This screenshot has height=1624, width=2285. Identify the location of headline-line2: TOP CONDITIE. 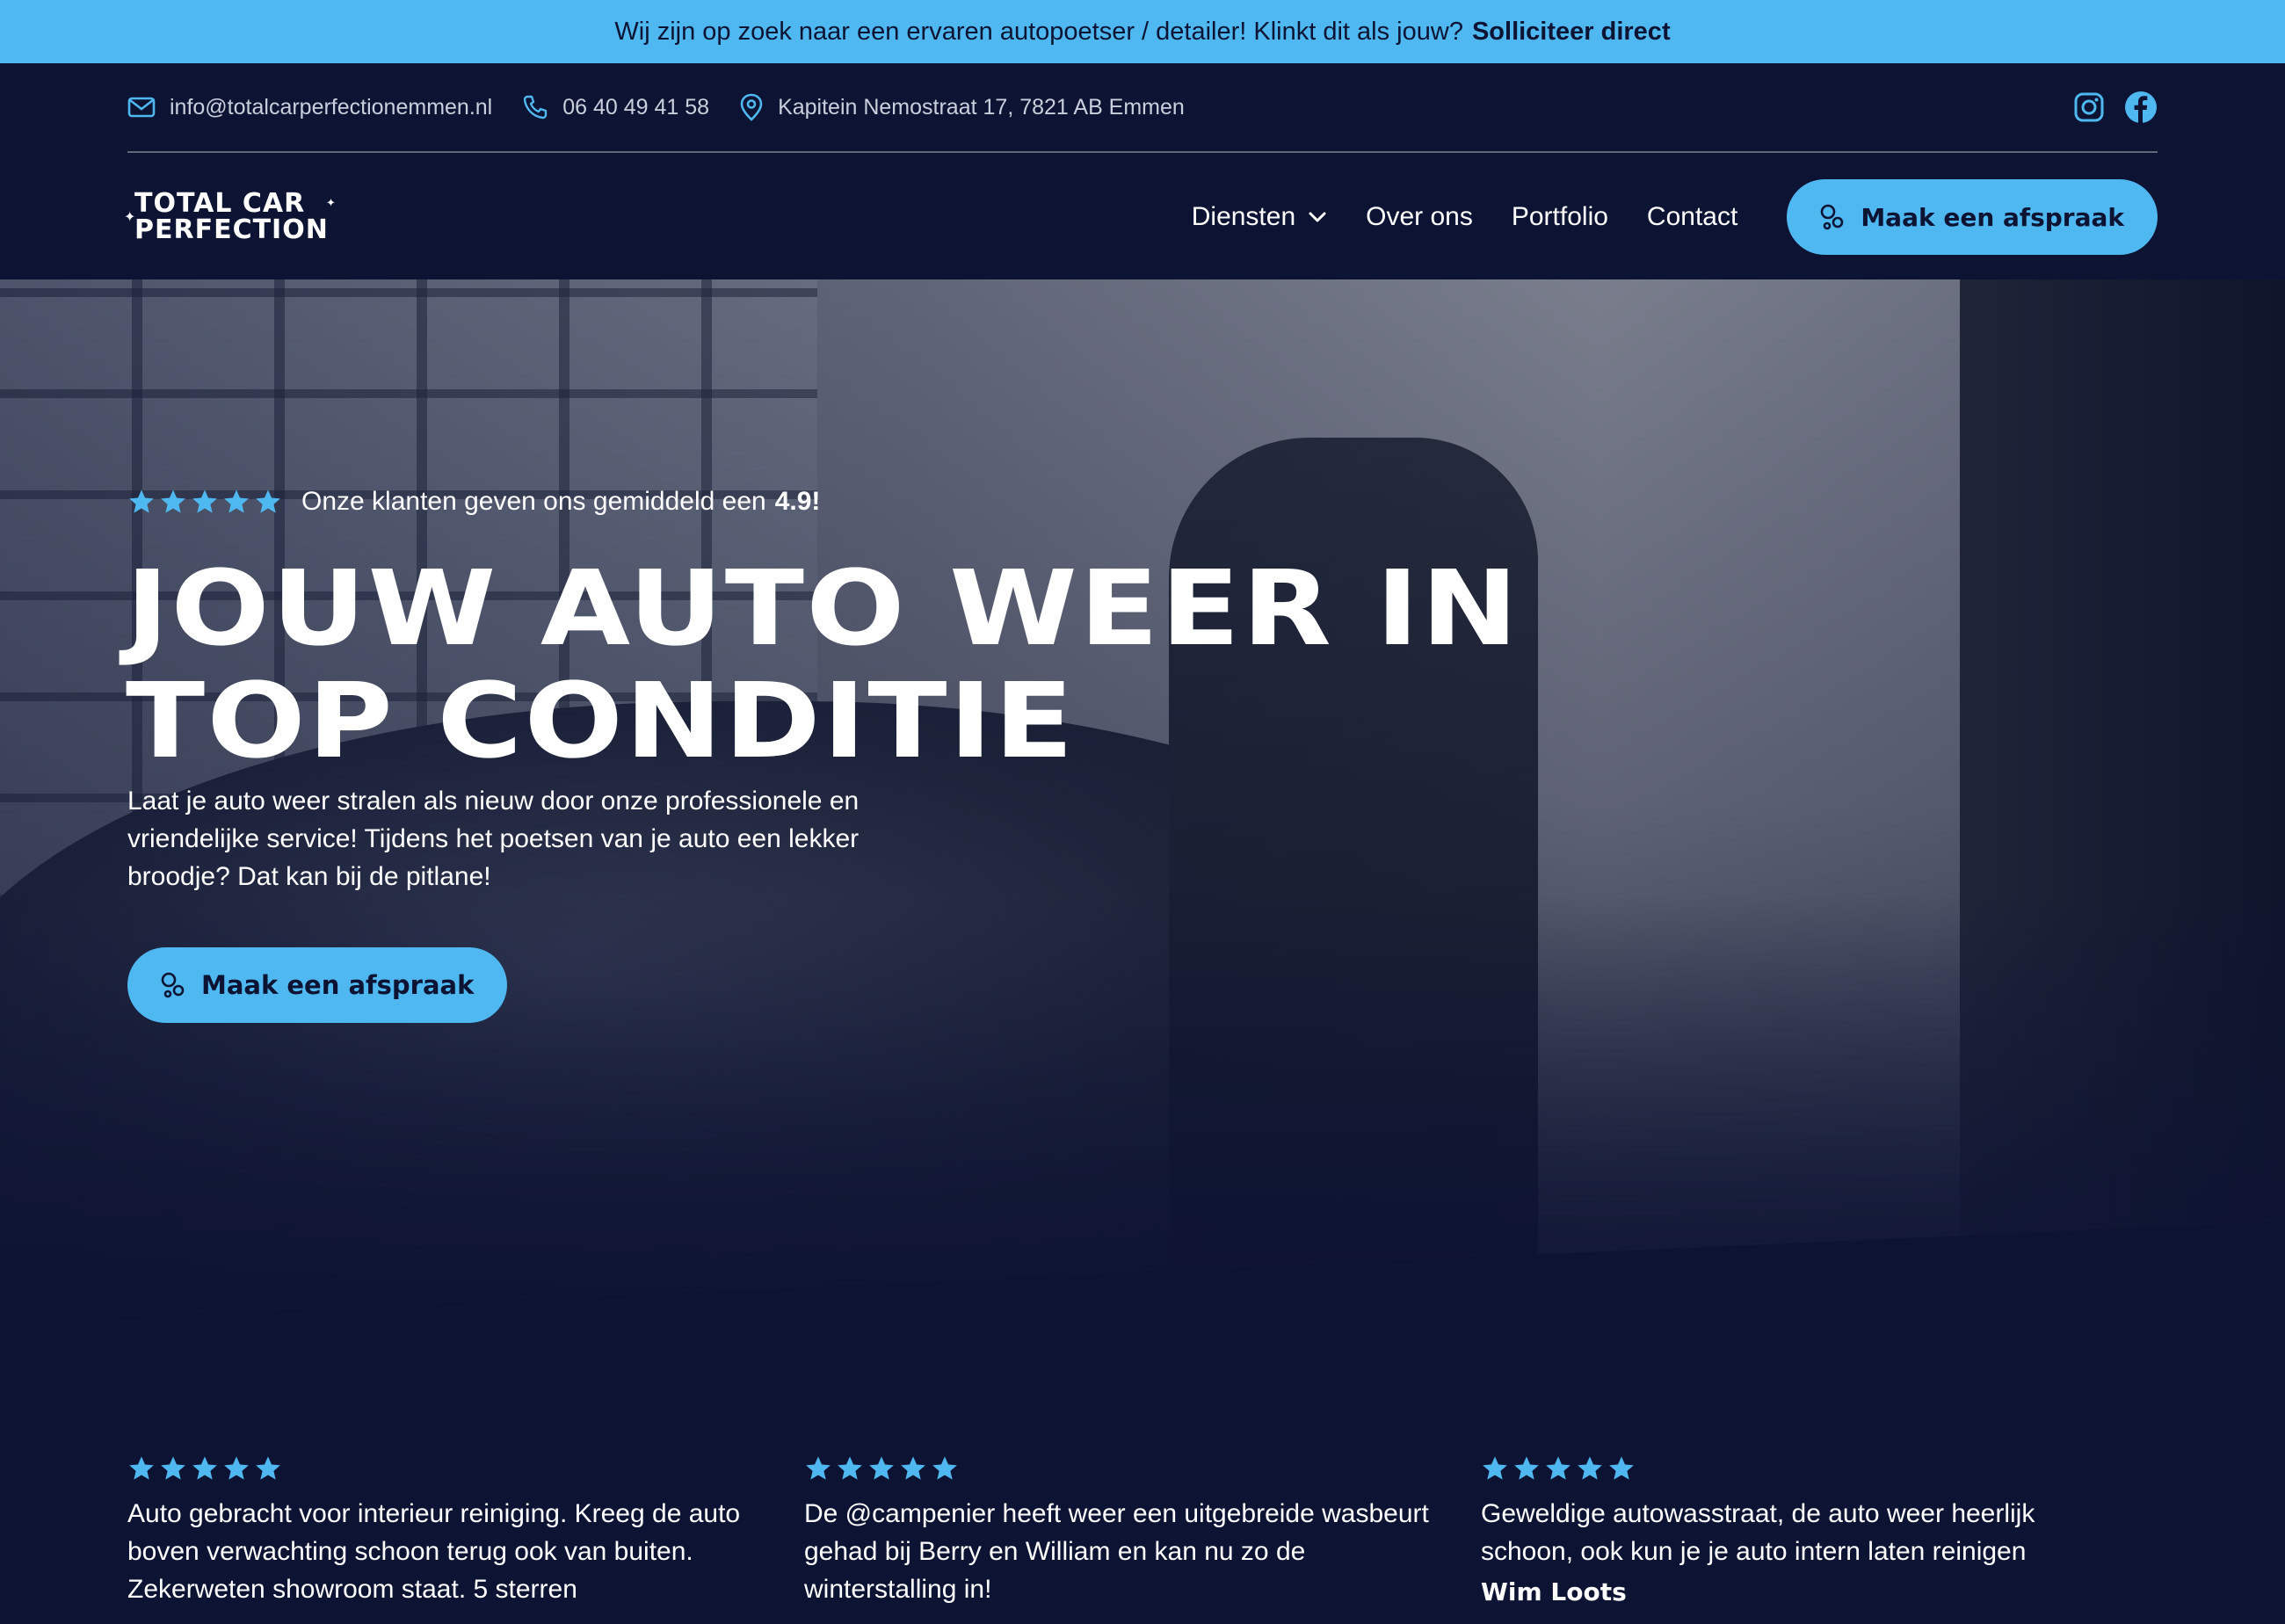
(601, 721).